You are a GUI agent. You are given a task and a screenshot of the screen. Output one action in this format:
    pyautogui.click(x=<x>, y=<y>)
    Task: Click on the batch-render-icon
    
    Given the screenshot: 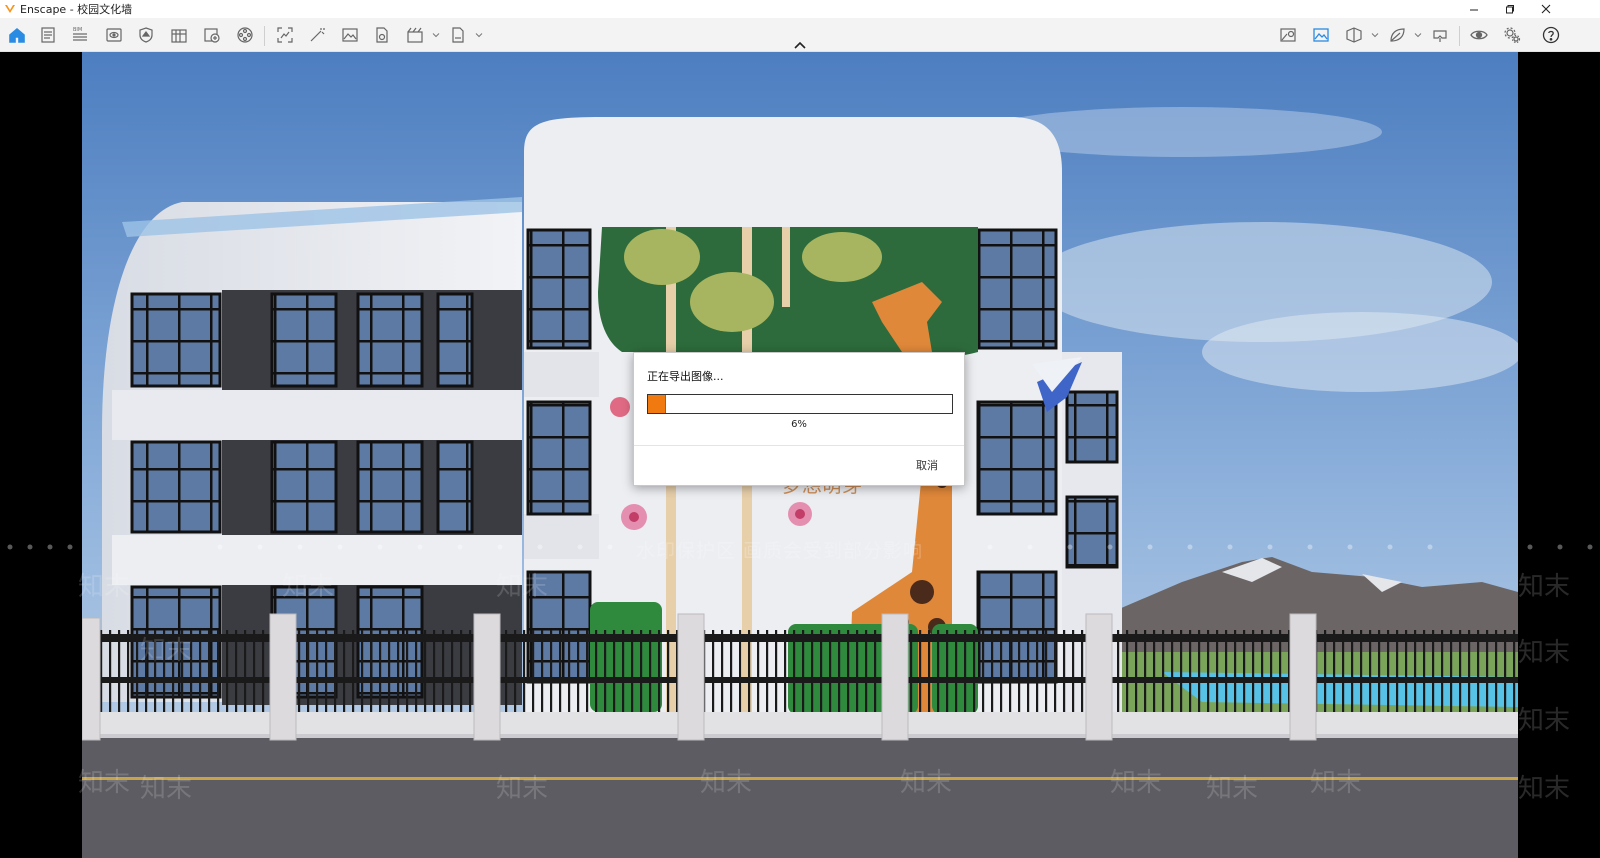 What is the action you would take?
    pyautogui.click(x=382, y=35)
    